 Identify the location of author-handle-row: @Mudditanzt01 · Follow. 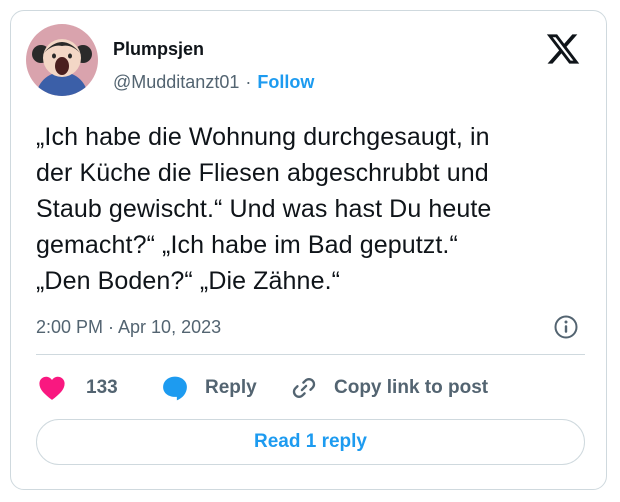
(213, 82).